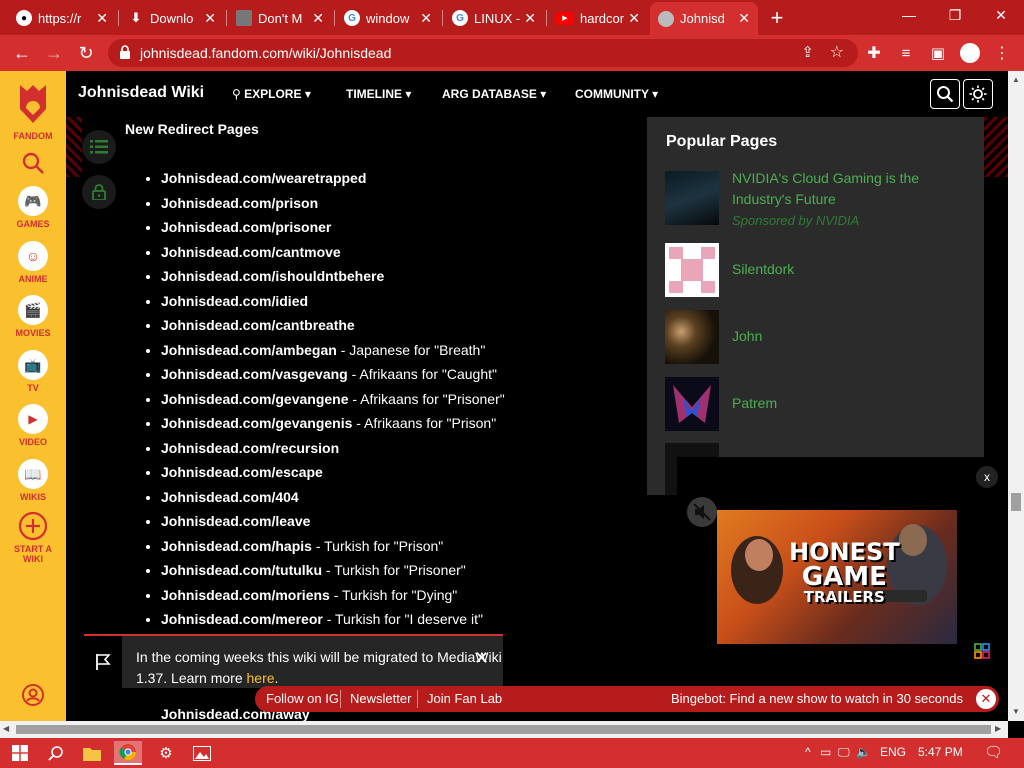 This screenshot has height=768, width=1024. Describe the element at coordinates (255, 399) in the screenshot. I see `redirect-link: Johnisdead.com/gevangene` at that location.